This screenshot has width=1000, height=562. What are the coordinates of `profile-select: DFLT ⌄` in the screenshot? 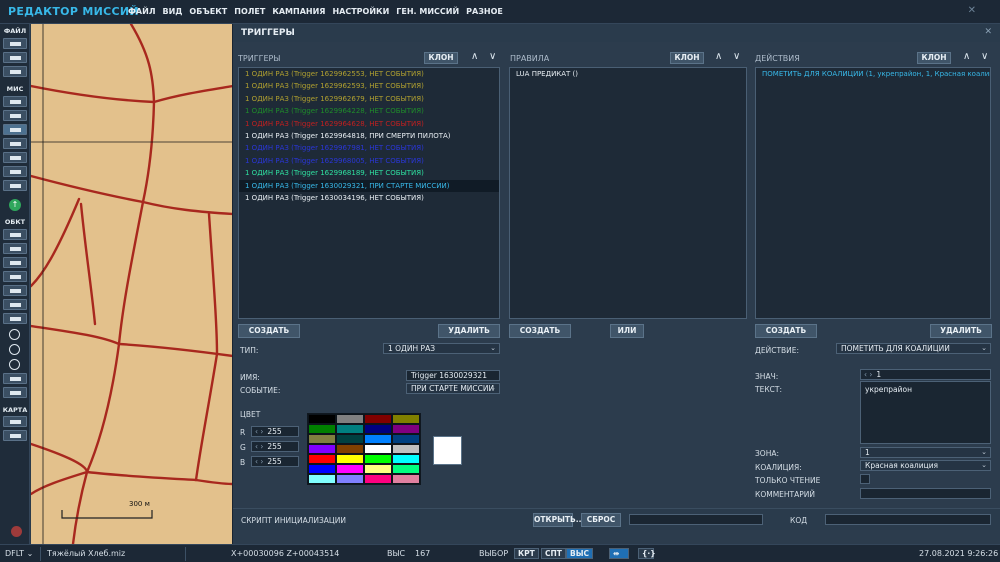 It's located at (19, 553).